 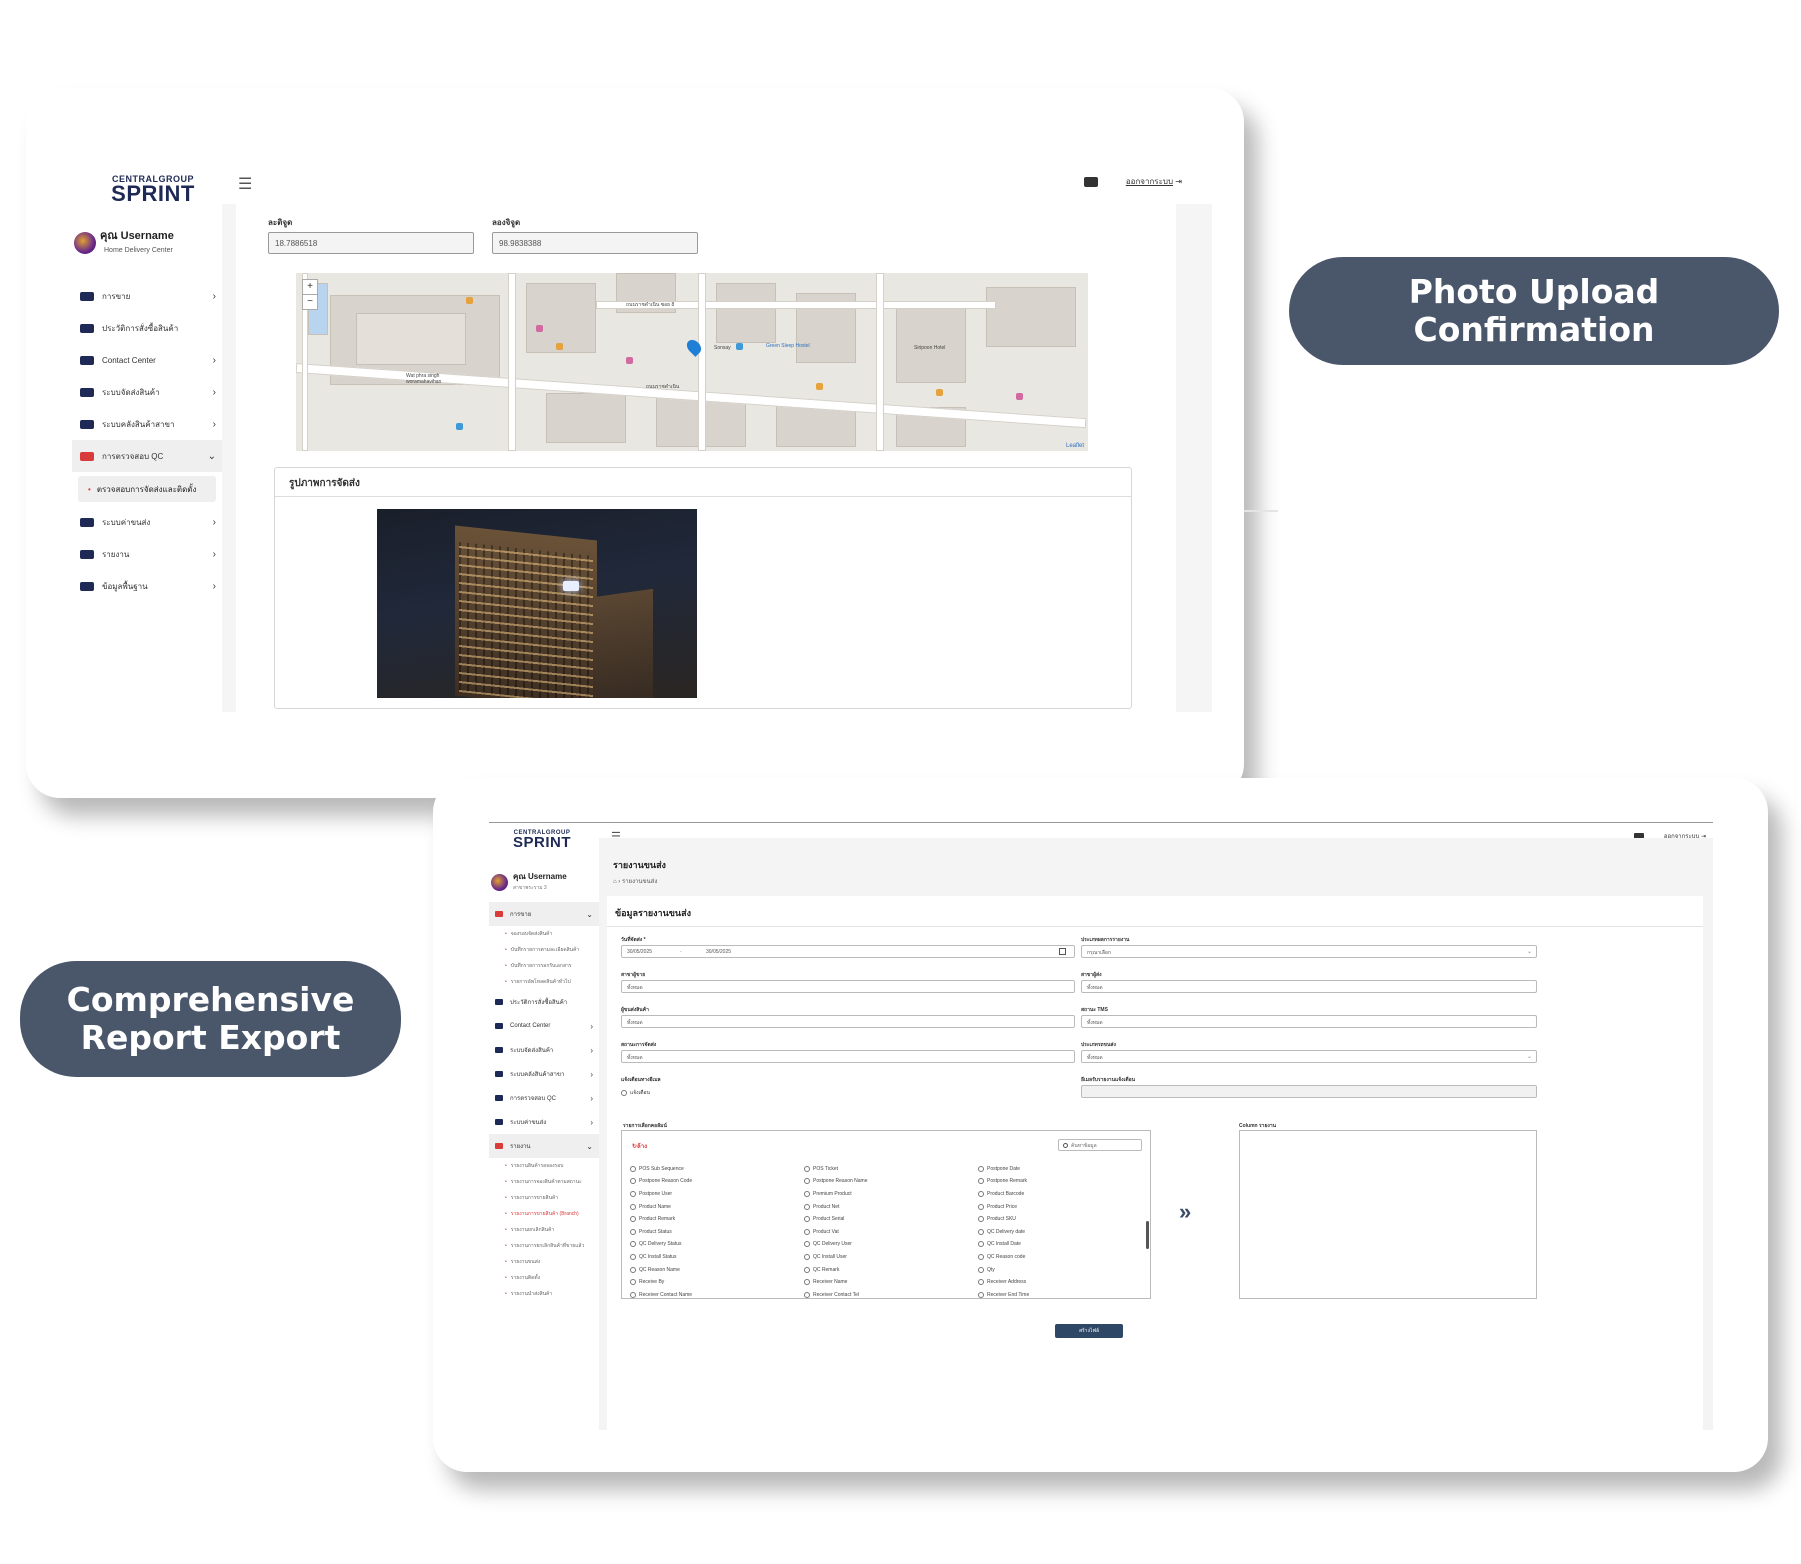 I want to click on sidebar-subitem: • รายงานการขายสินค้า (Branch), so click(x=544, y=1214).